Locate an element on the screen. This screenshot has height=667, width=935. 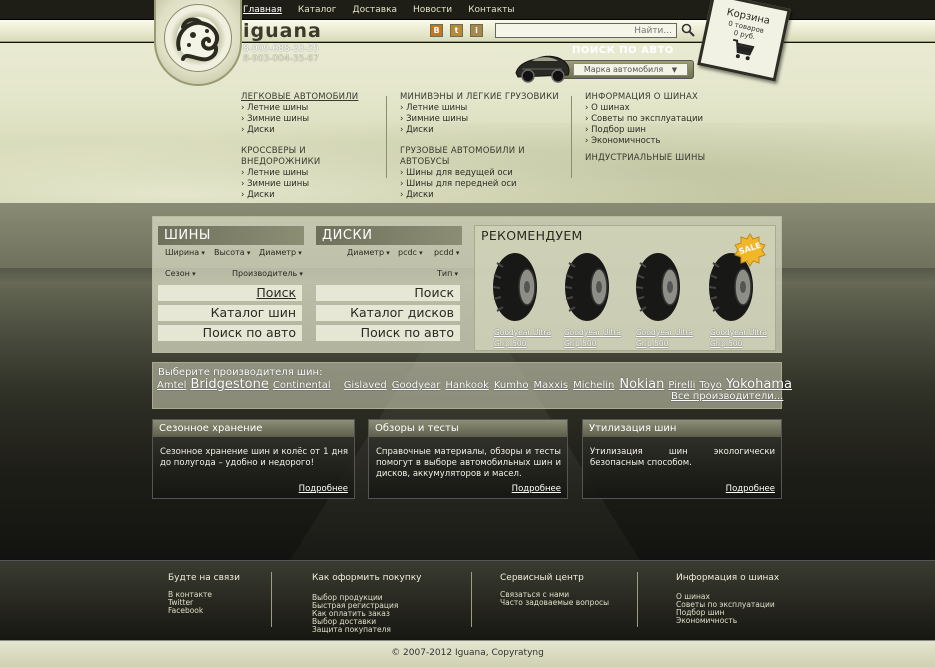
brand-link: Hankook is located at coordinates (466, 385).